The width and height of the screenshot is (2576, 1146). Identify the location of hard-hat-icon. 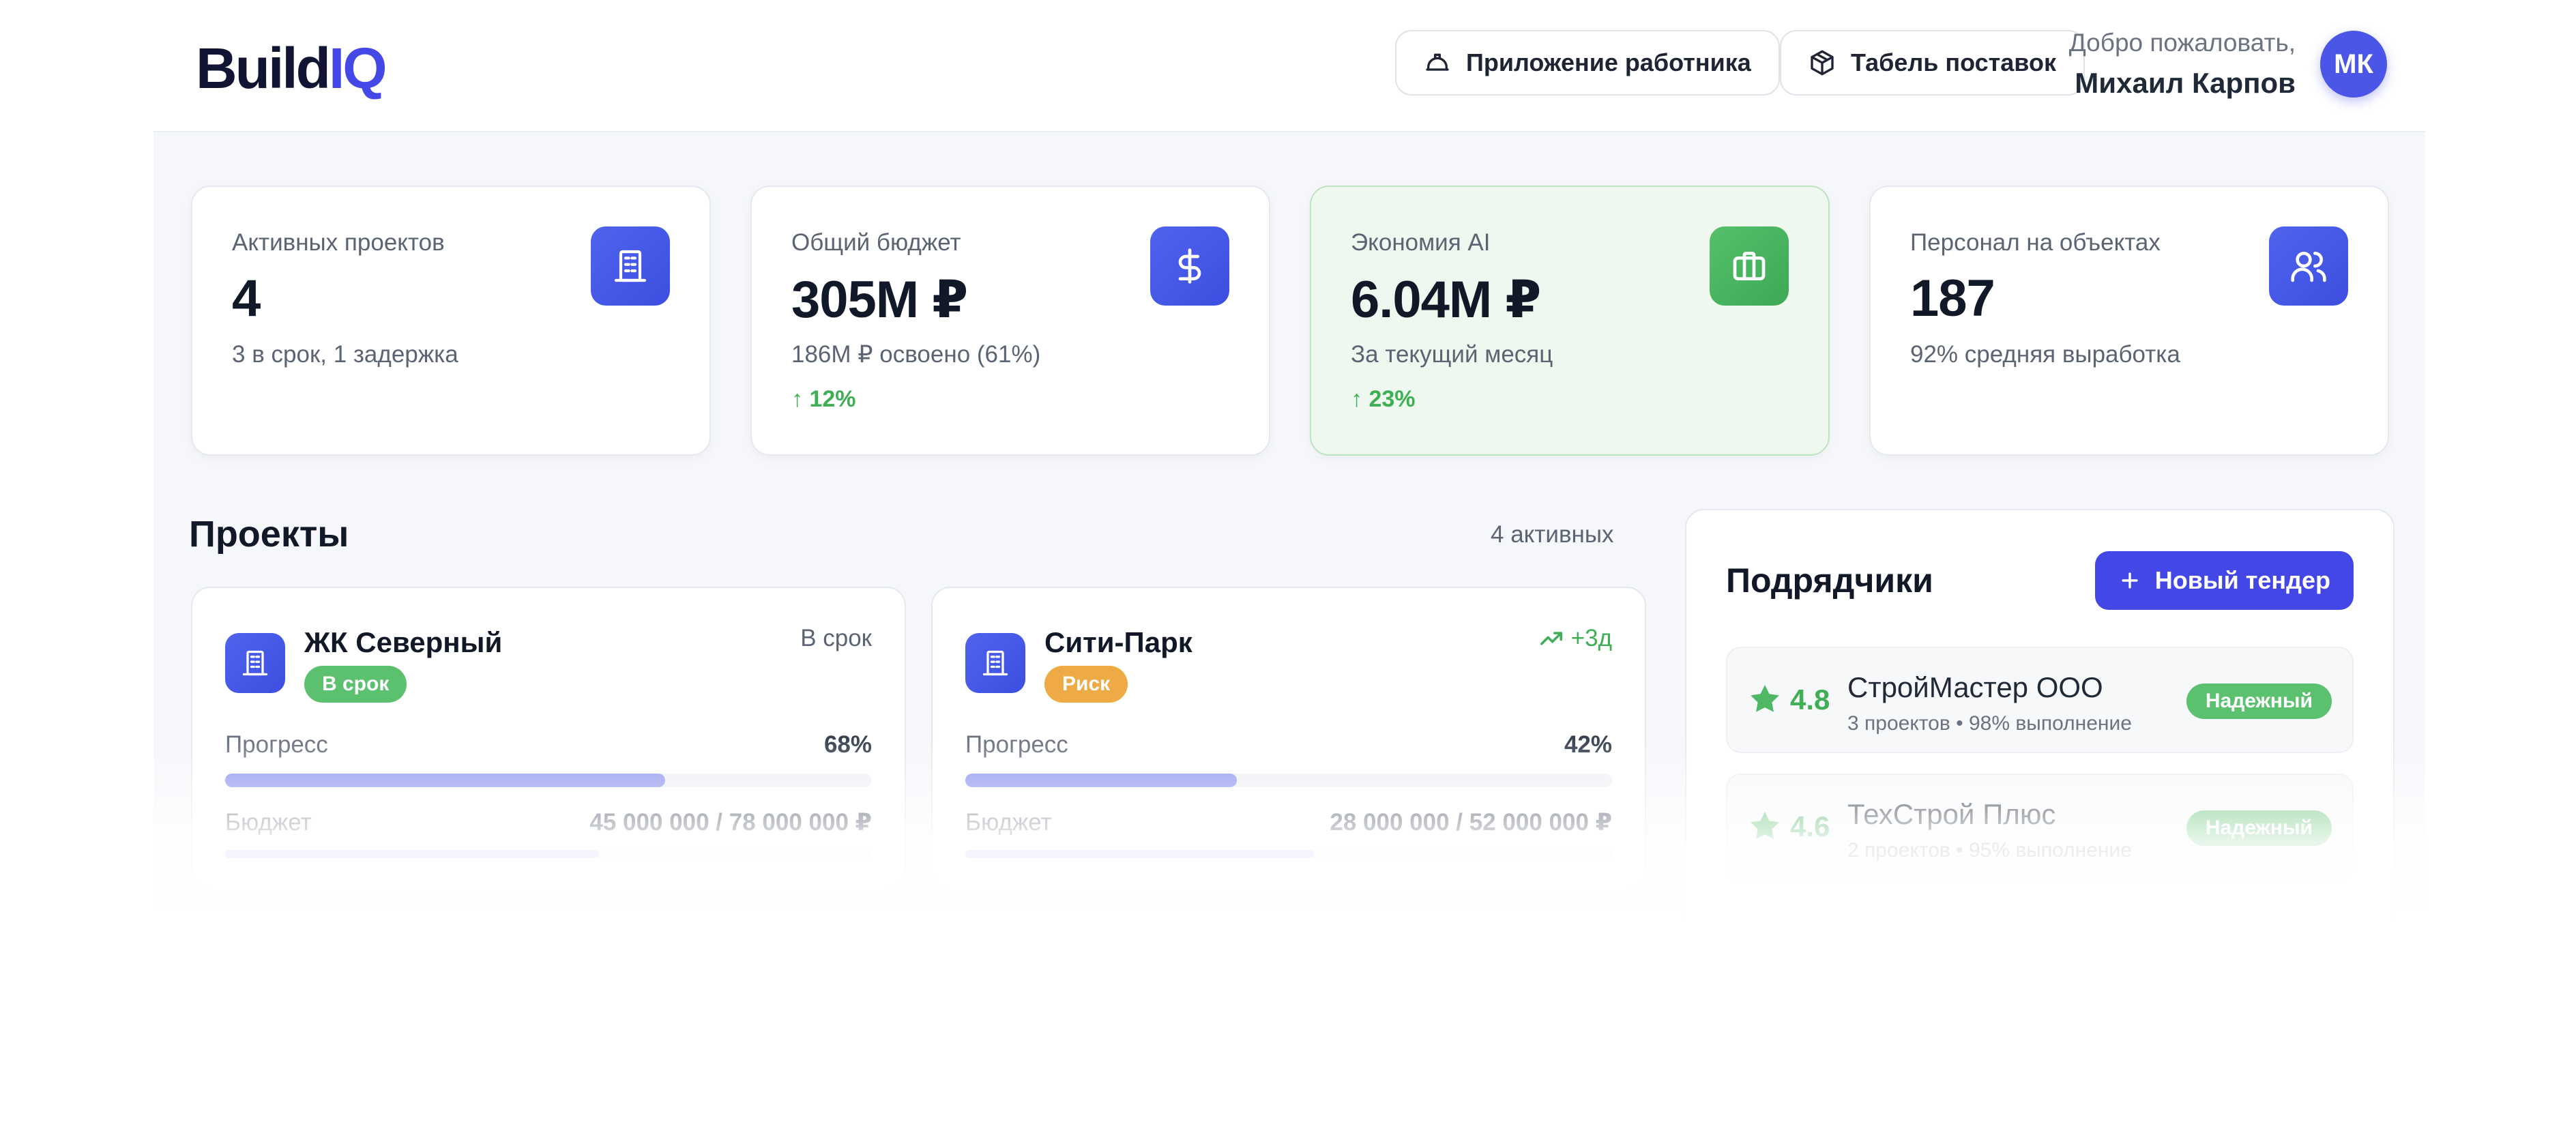
(1437, 62).